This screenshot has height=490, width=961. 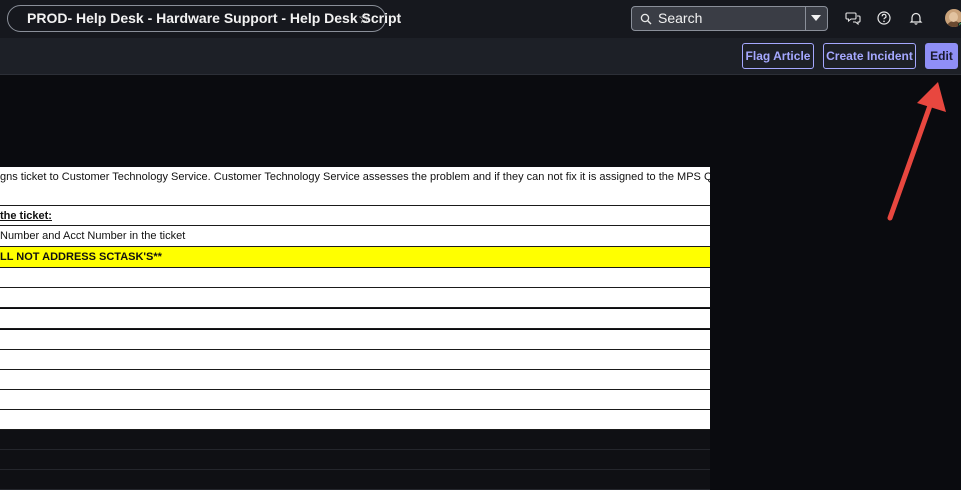 I want to click on chevron-down-icon, so click(x=816, y=18).